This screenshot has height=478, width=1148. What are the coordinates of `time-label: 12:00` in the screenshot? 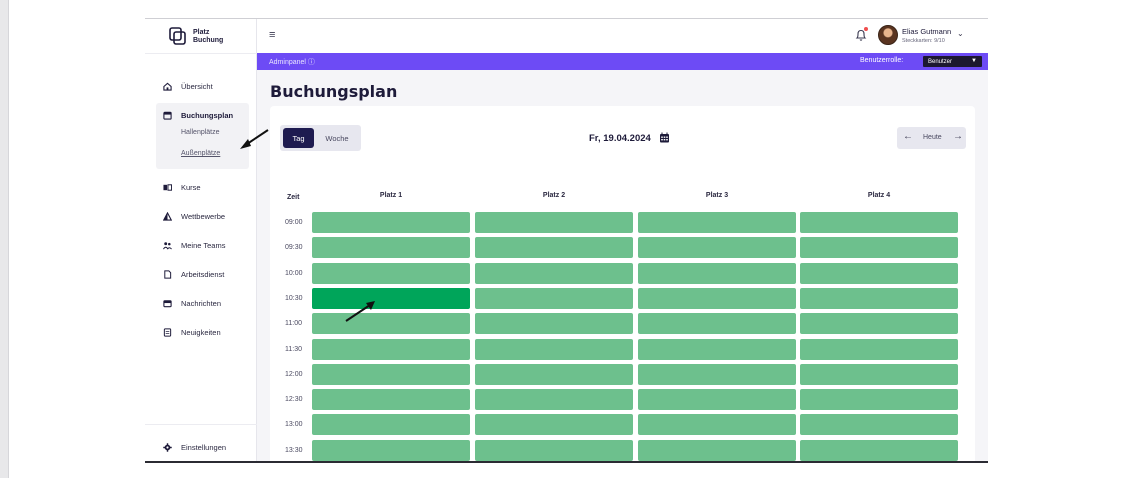 It's located at (294, 374).